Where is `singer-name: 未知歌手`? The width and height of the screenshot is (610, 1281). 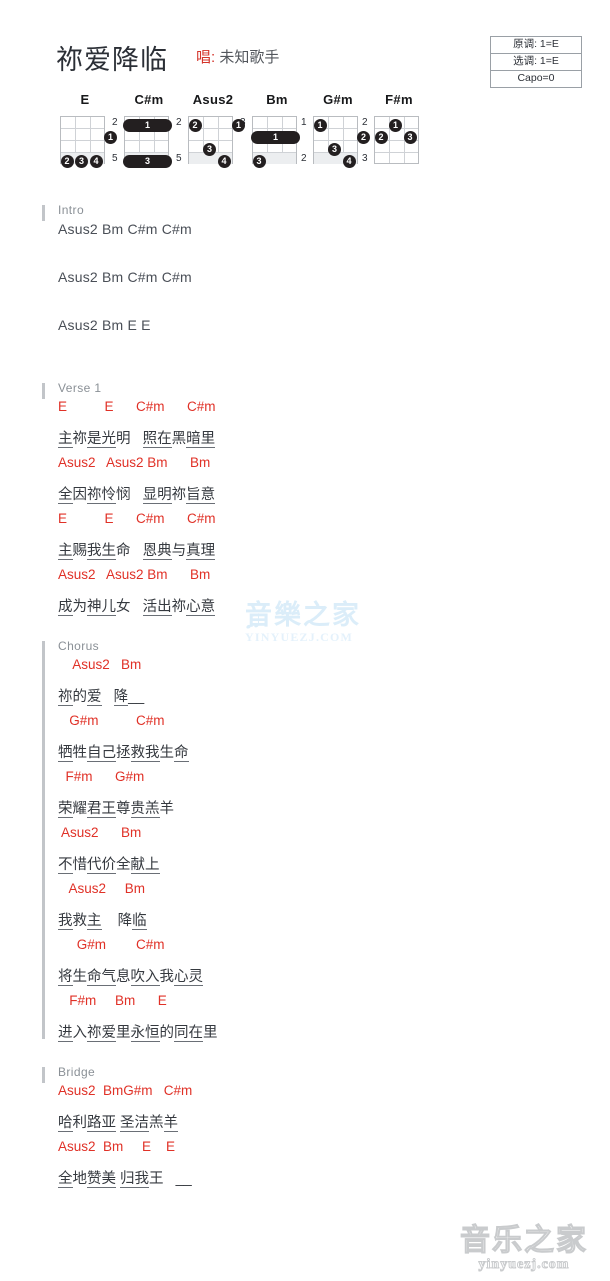
singer-name: 未知歌手 is located at coordinates (249, 57).